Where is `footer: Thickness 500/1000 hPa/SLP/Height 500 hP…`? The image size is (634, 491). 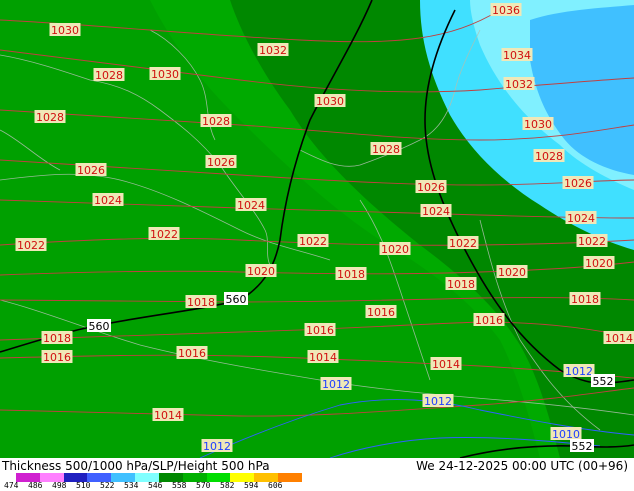 footer: Thickness 500/1000 hPa/SLP/Height 500 hP… is located at coordinates (317, 474).